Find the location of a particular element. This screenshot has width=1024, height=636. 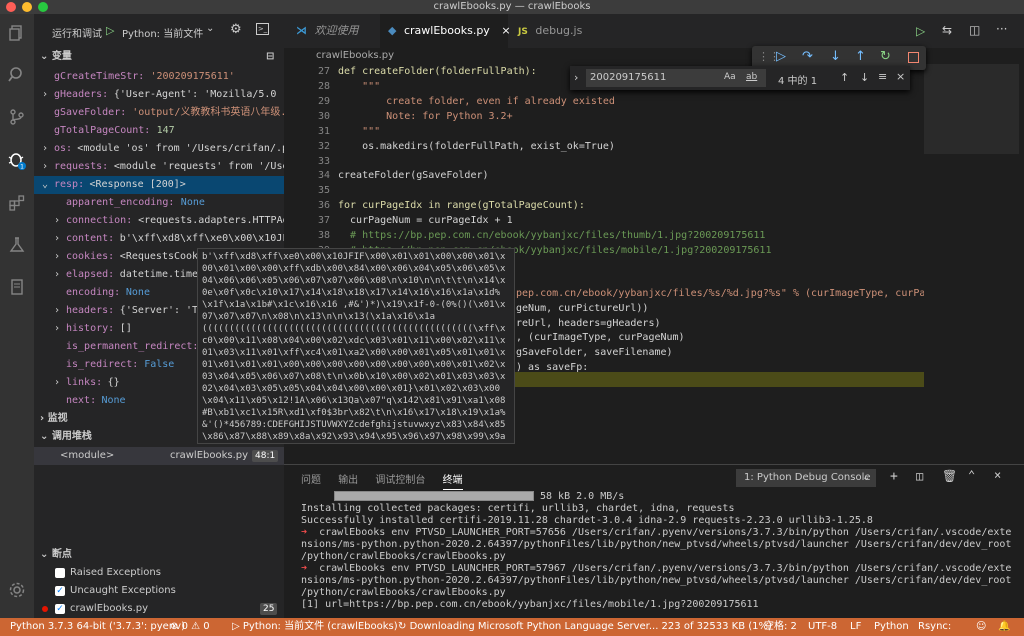

more-actions-icon: ··· is located at coordinates (1001, 29).